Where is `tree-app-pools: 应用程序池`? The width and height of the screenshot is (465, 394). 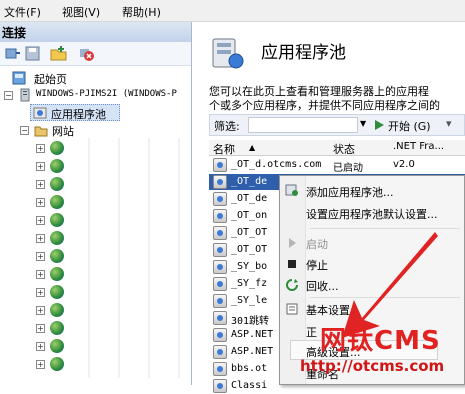 tree-app-pools: 应用程序池 is located at coordinates (75, 112).